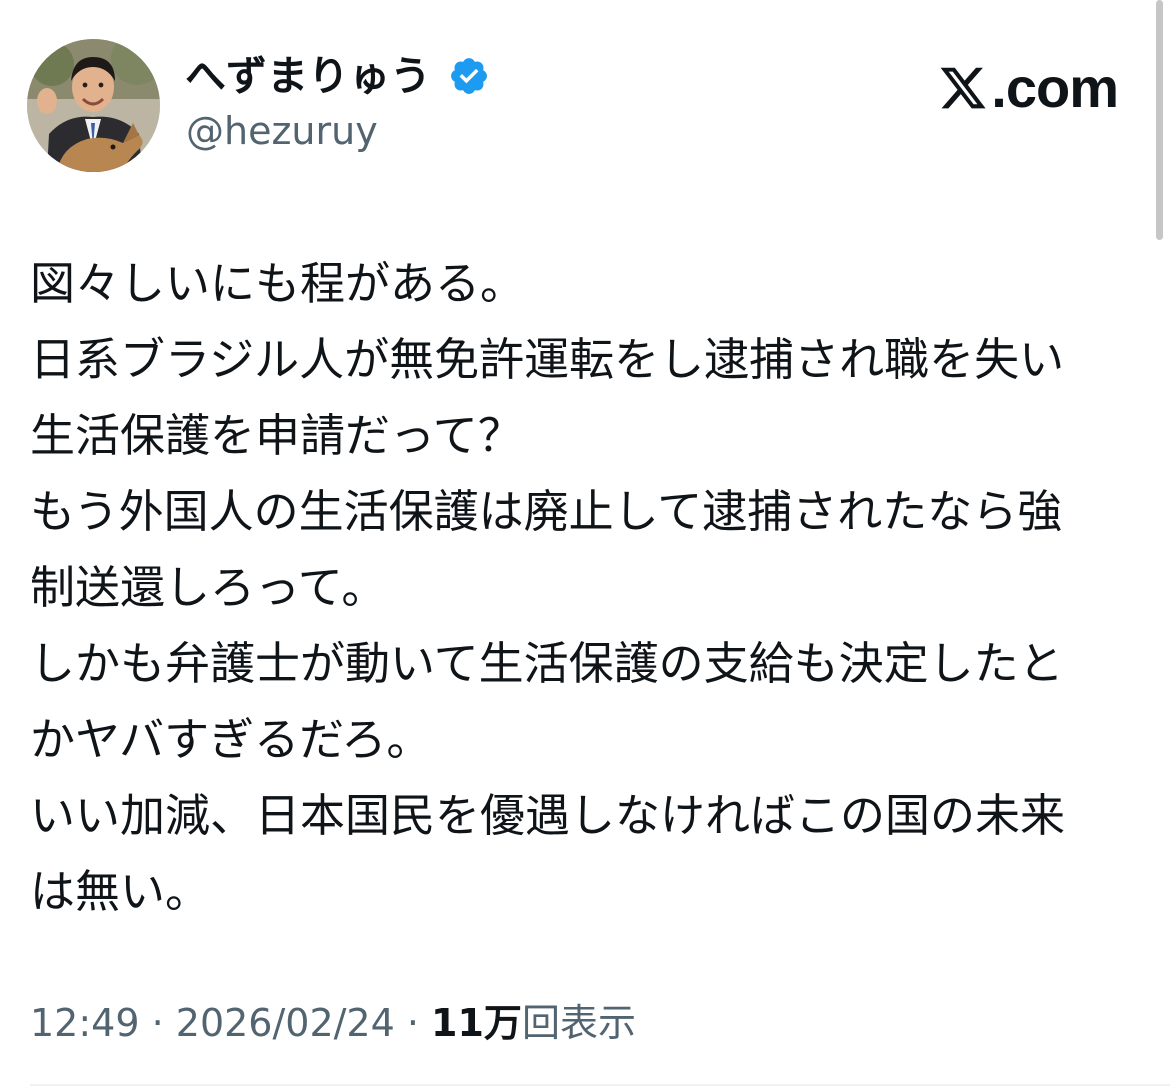  Describe the element at coordinates (85, 1023) in the screenshot. I see `tweet-time: 12:49` at that location.